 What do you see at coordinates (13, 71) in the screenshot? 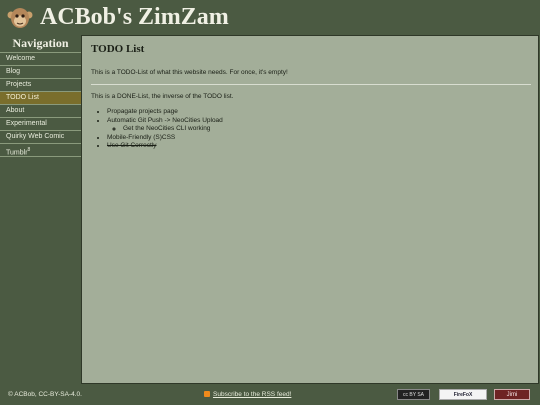
I see `sidebar-item-label: Blog` at bounding box center [13, 71].